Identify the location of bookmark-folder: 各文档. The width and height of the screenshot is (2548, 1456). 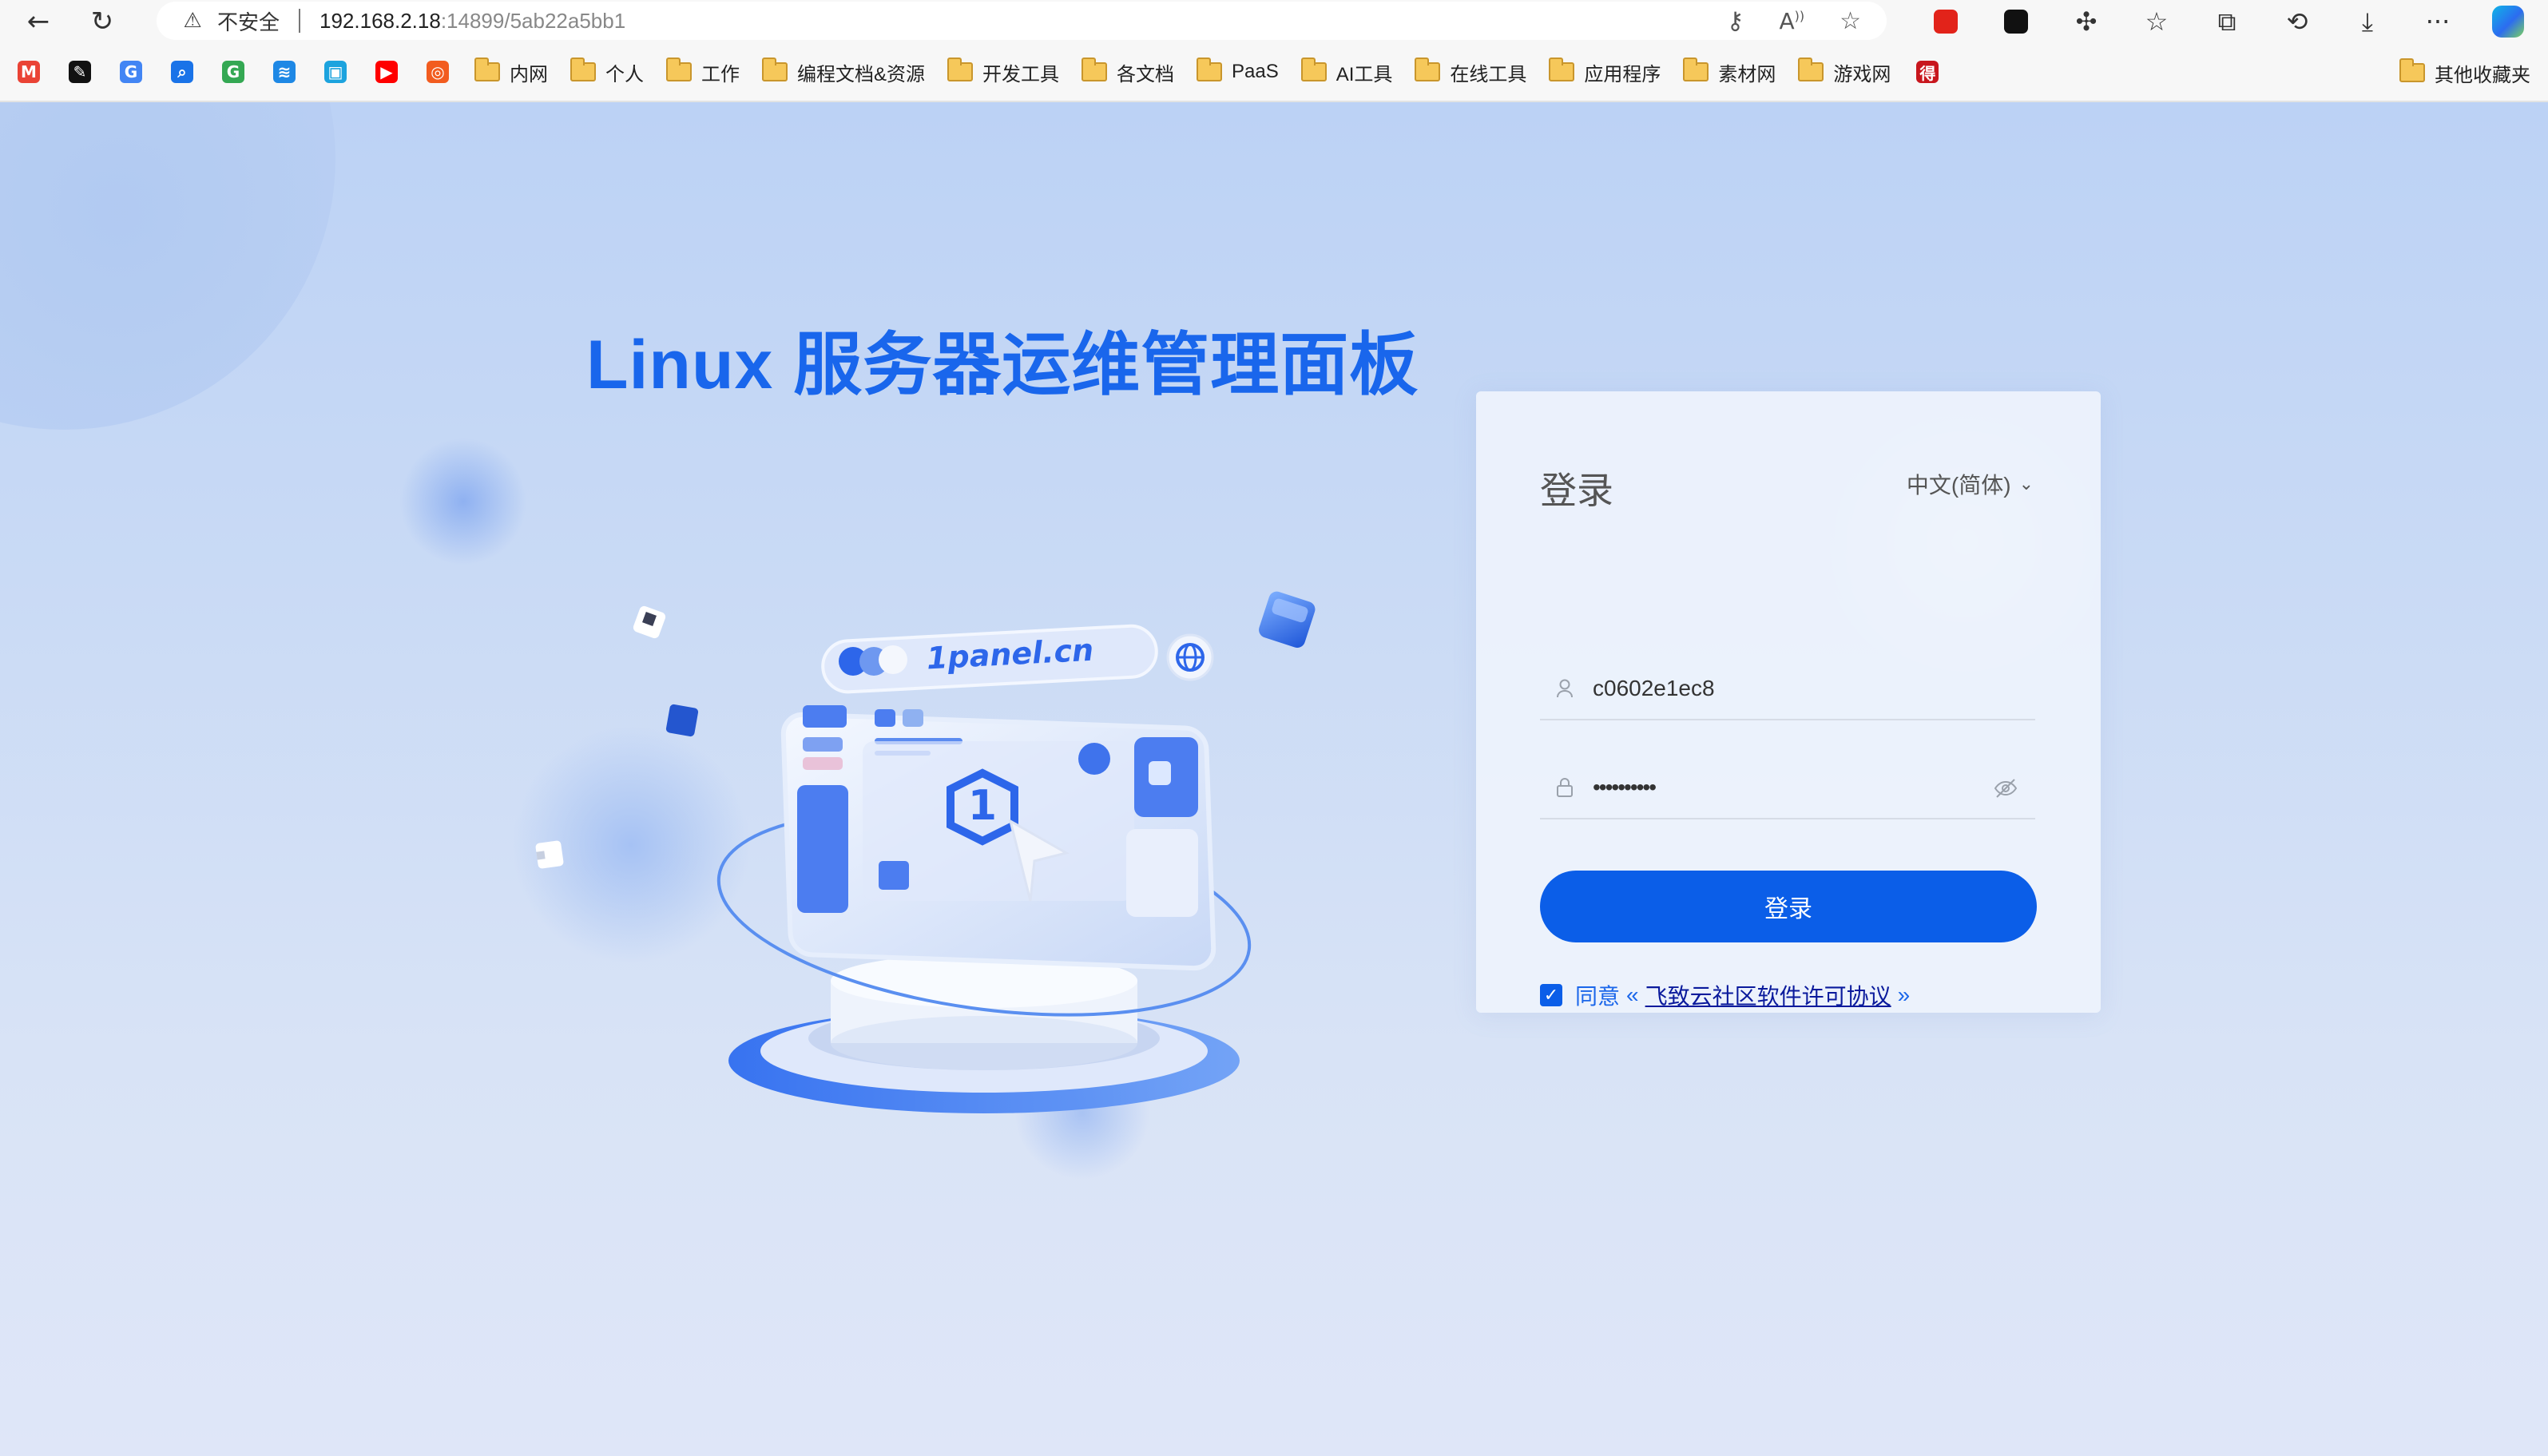
(1127, 71).